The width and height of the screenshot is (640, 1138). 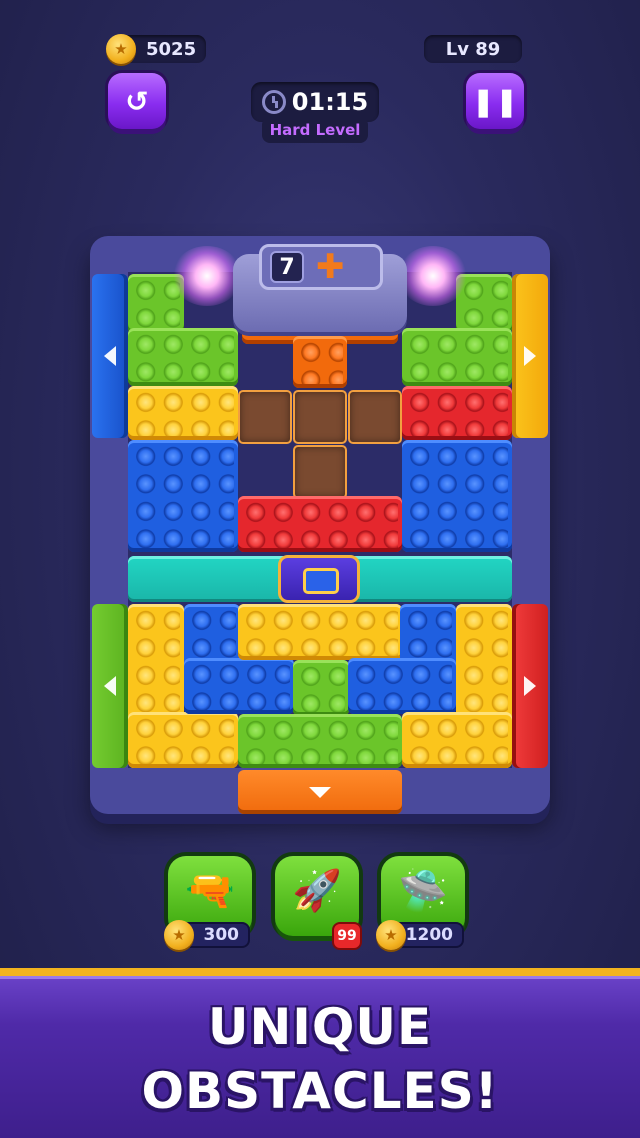 I want to click on brick-green-l, so click(x=183, y=357).